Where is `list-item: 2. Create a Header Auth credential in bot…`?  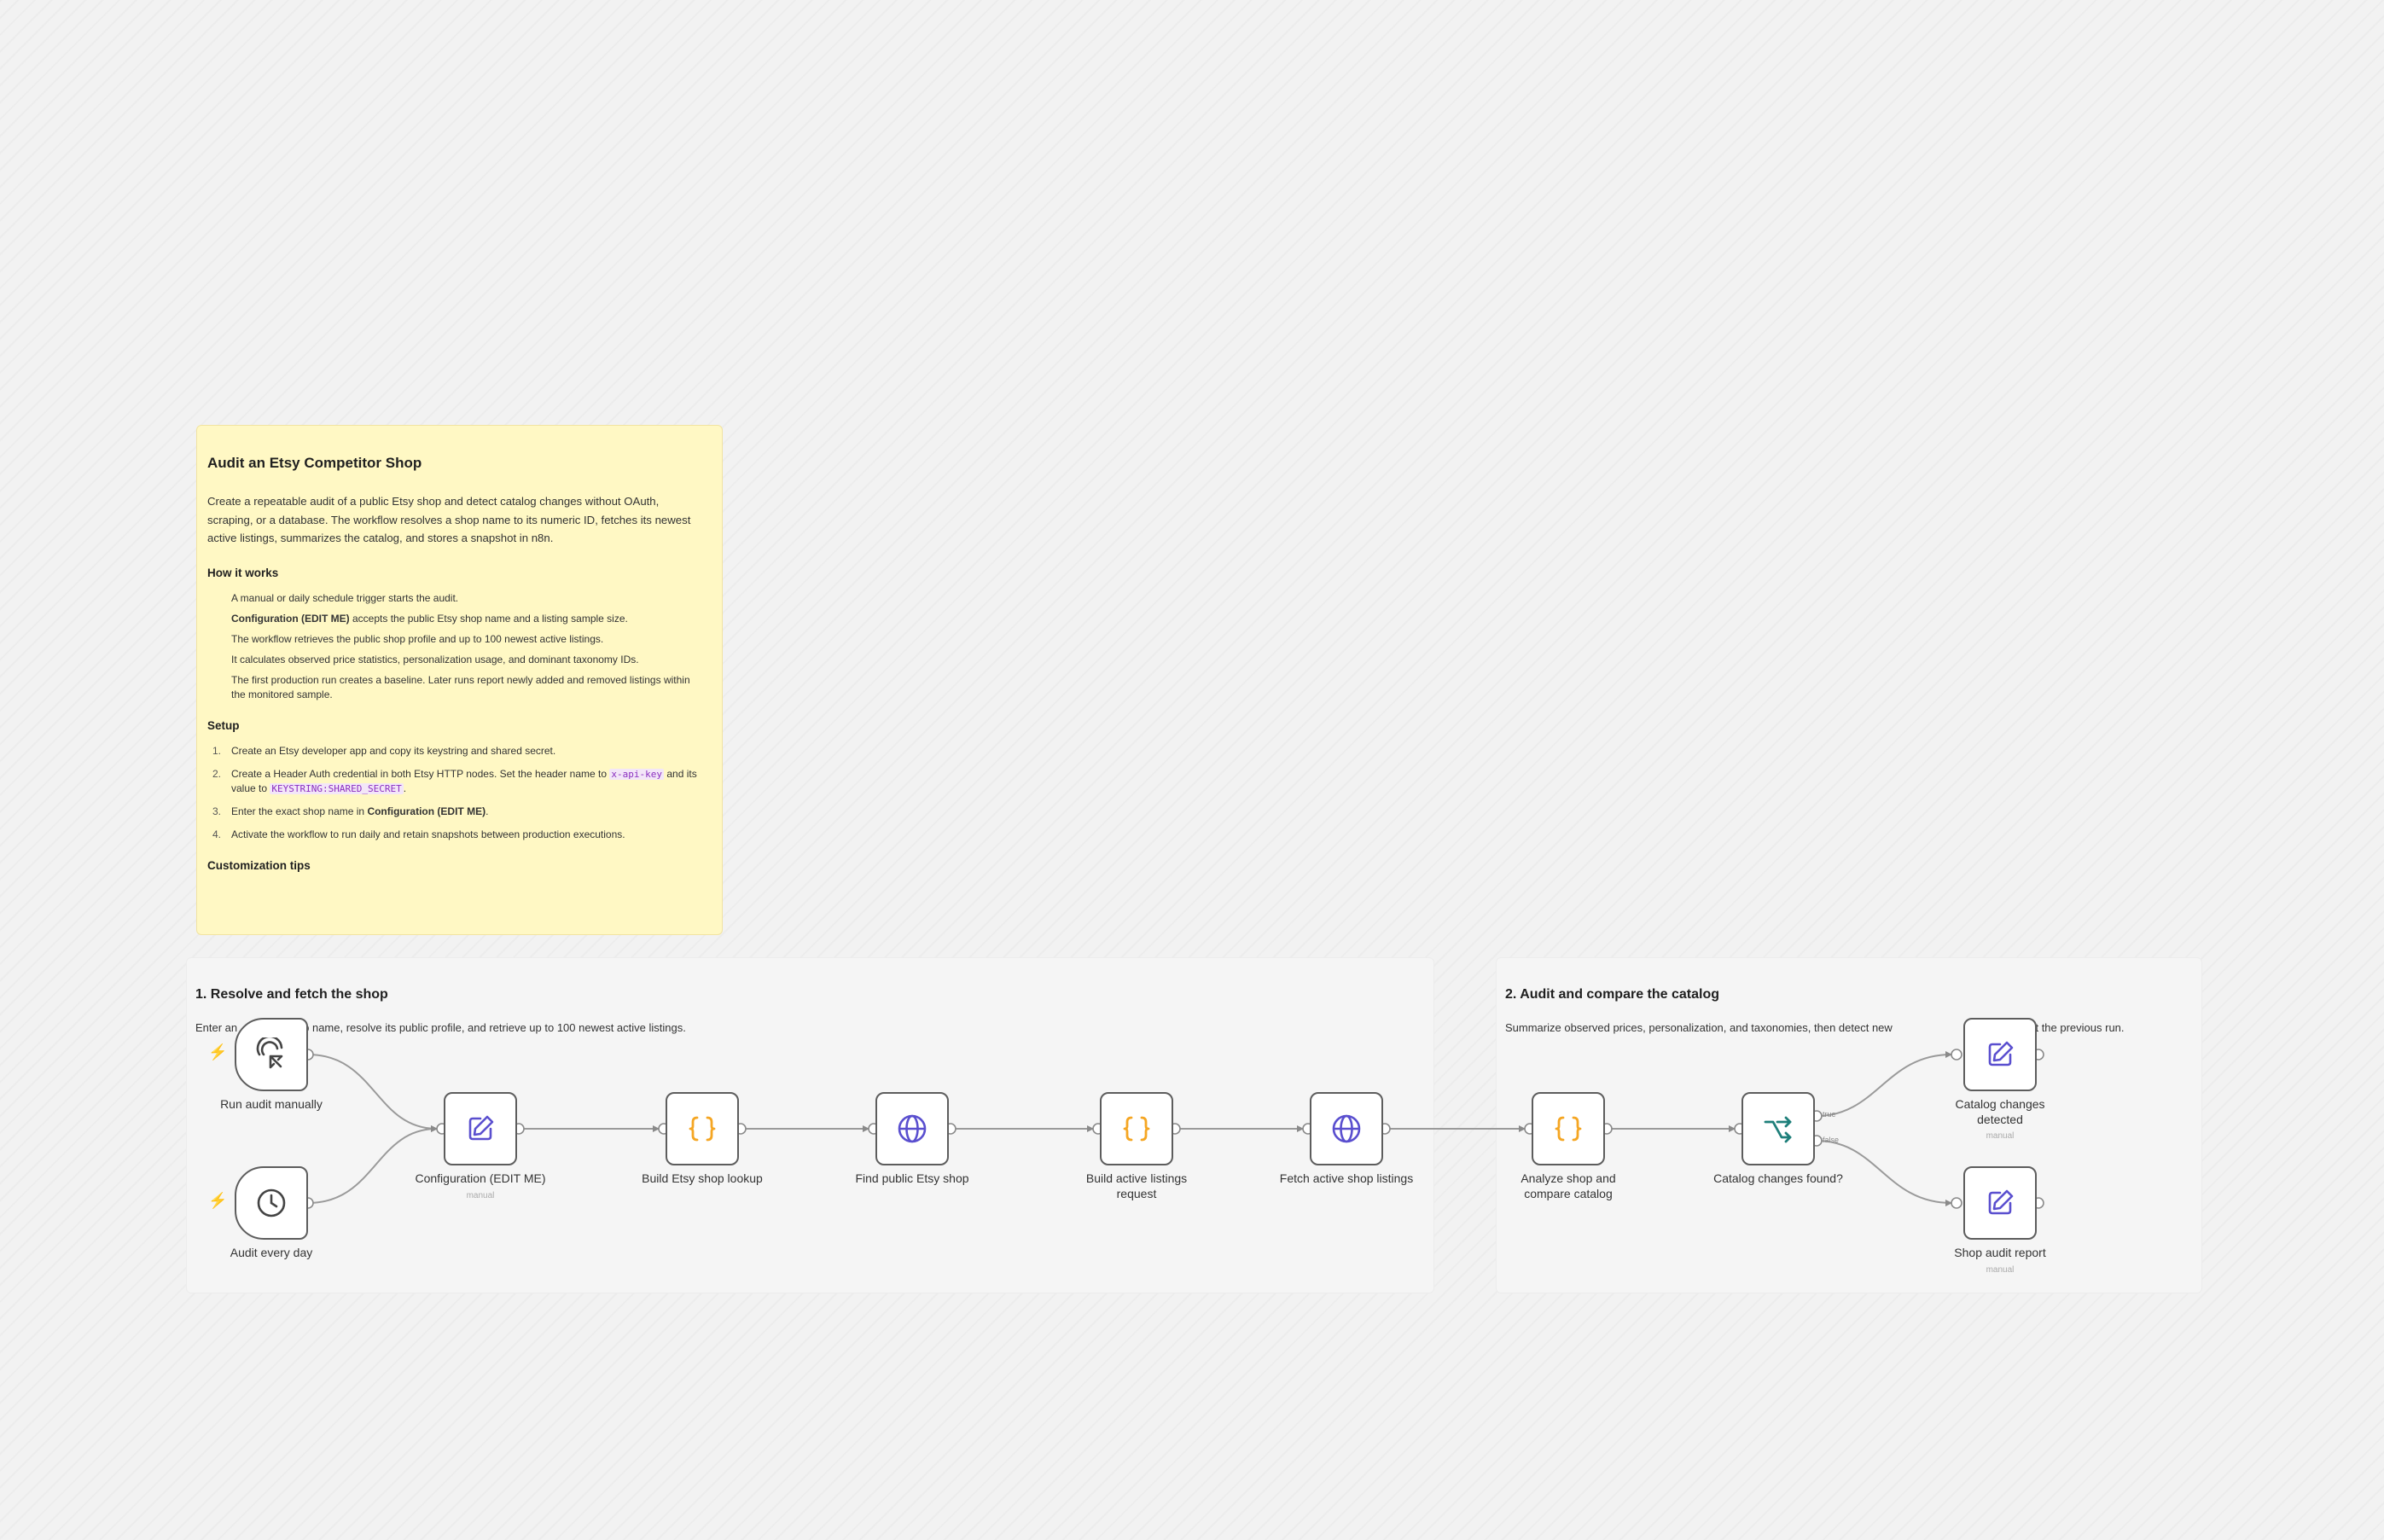 list-item: 2. Create a Header Auth credential in bot… is located at coordinates (457, 781).